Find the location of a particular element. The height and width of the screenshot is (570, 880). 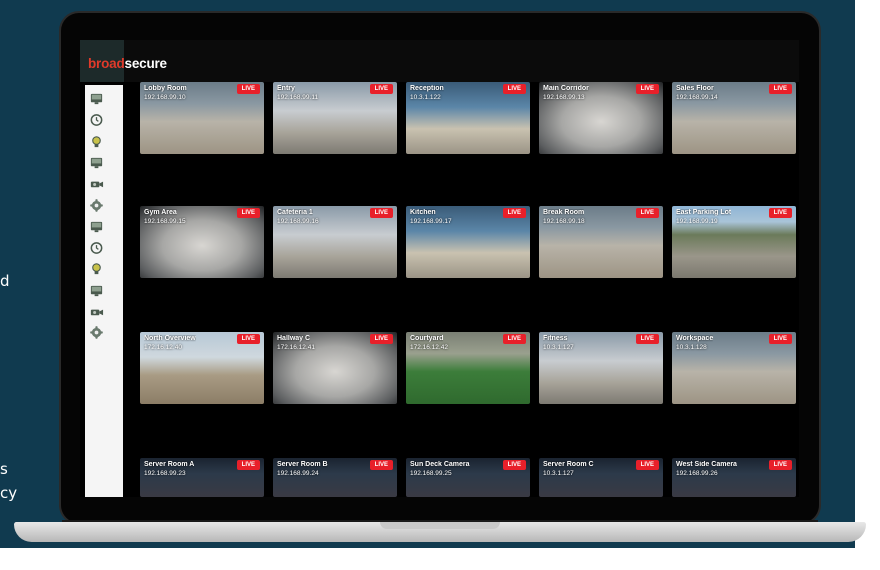

sidebar is located at coordinates (104, 291).